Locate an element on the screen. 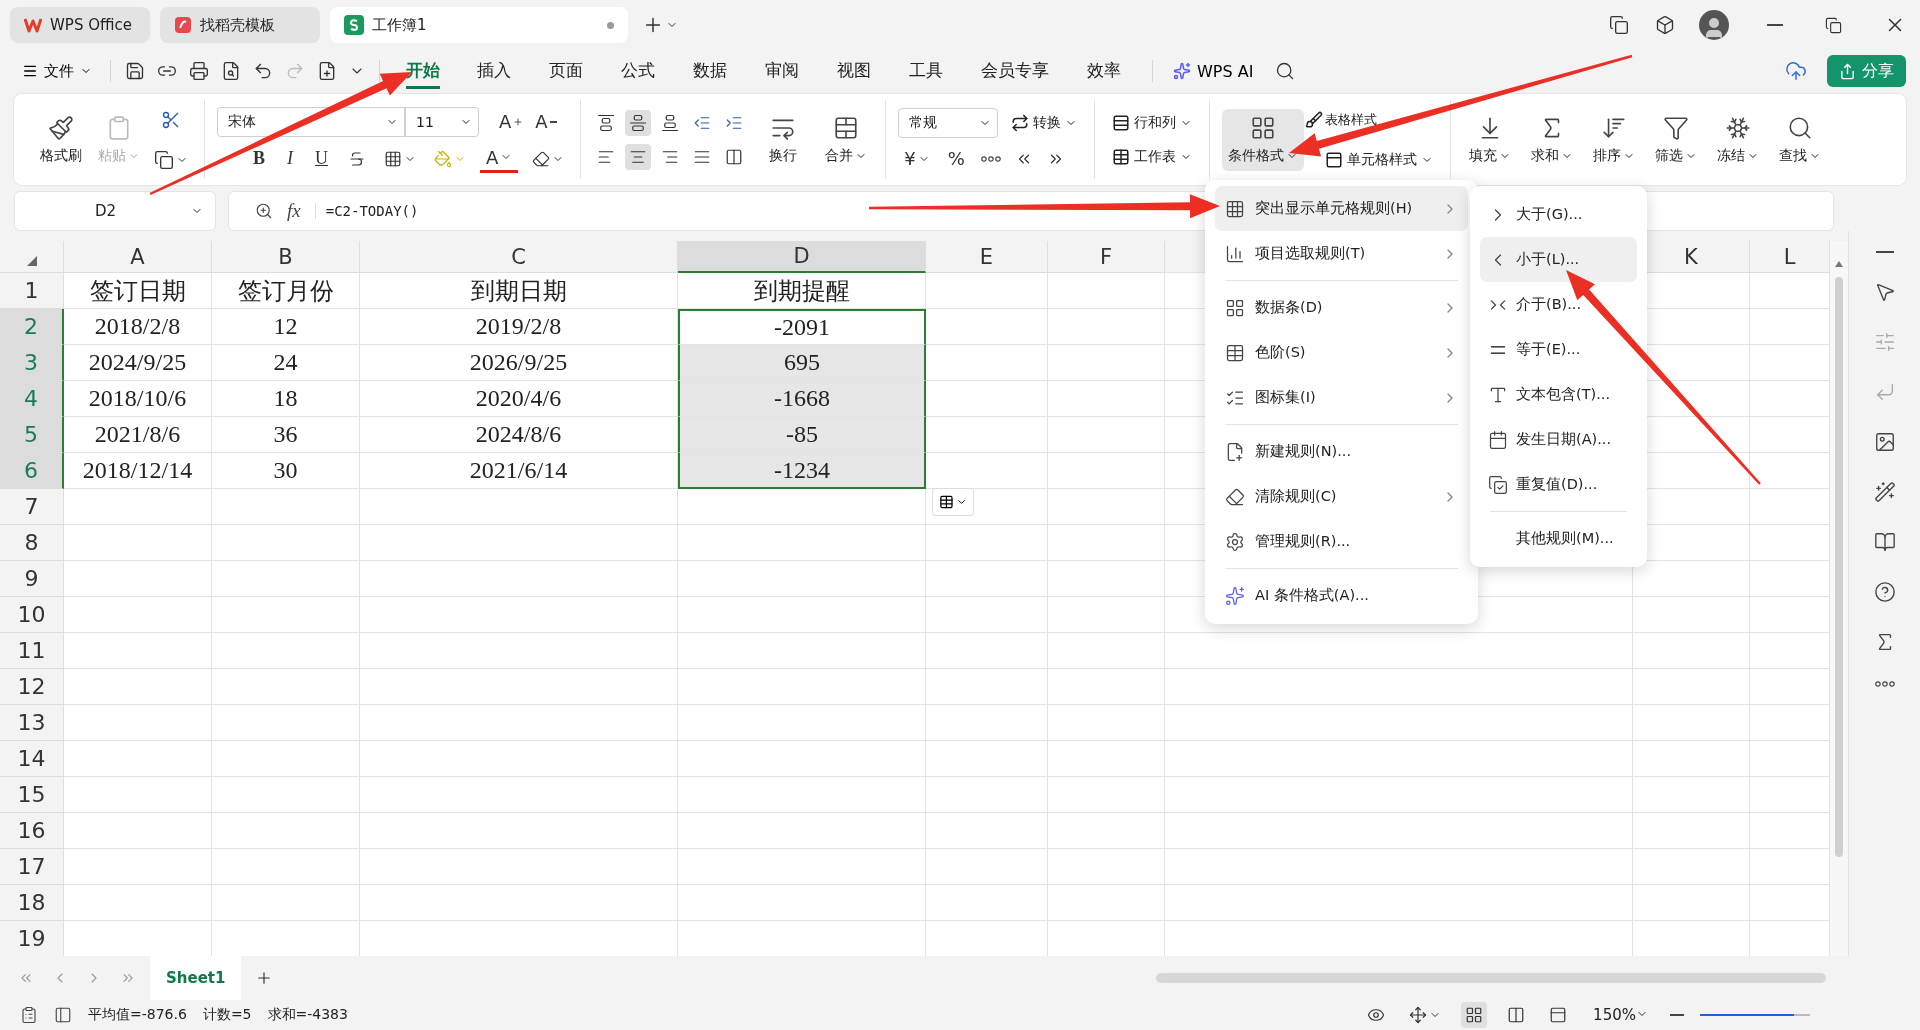 Image resolution: width=1920 pixels, height=1030 pixels. ribbon-button: 填充 is located at coordinates (1490, 139).